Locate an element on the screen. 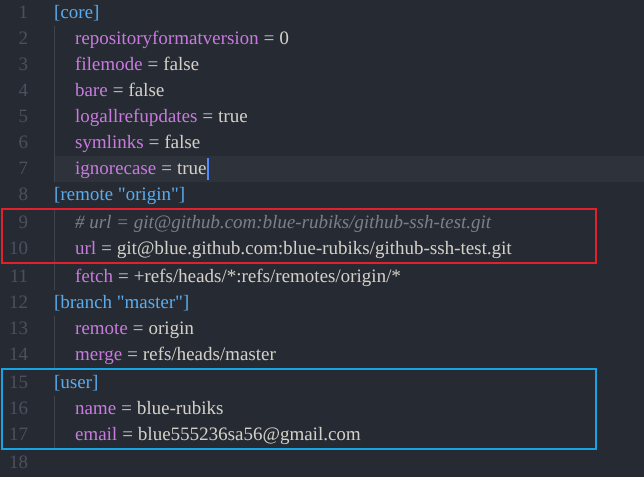 The width and height of the screenshot is (644, 477). config-key: symlinks is located at coordinates (109, 143).